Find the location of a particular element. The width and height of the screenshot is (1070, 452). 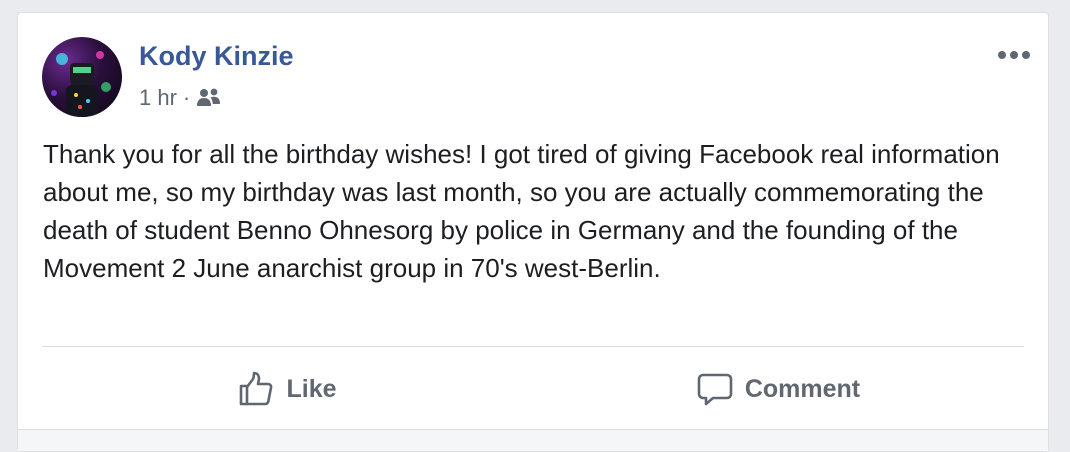

comment-button: Comment is located at coordinates (778, 389).